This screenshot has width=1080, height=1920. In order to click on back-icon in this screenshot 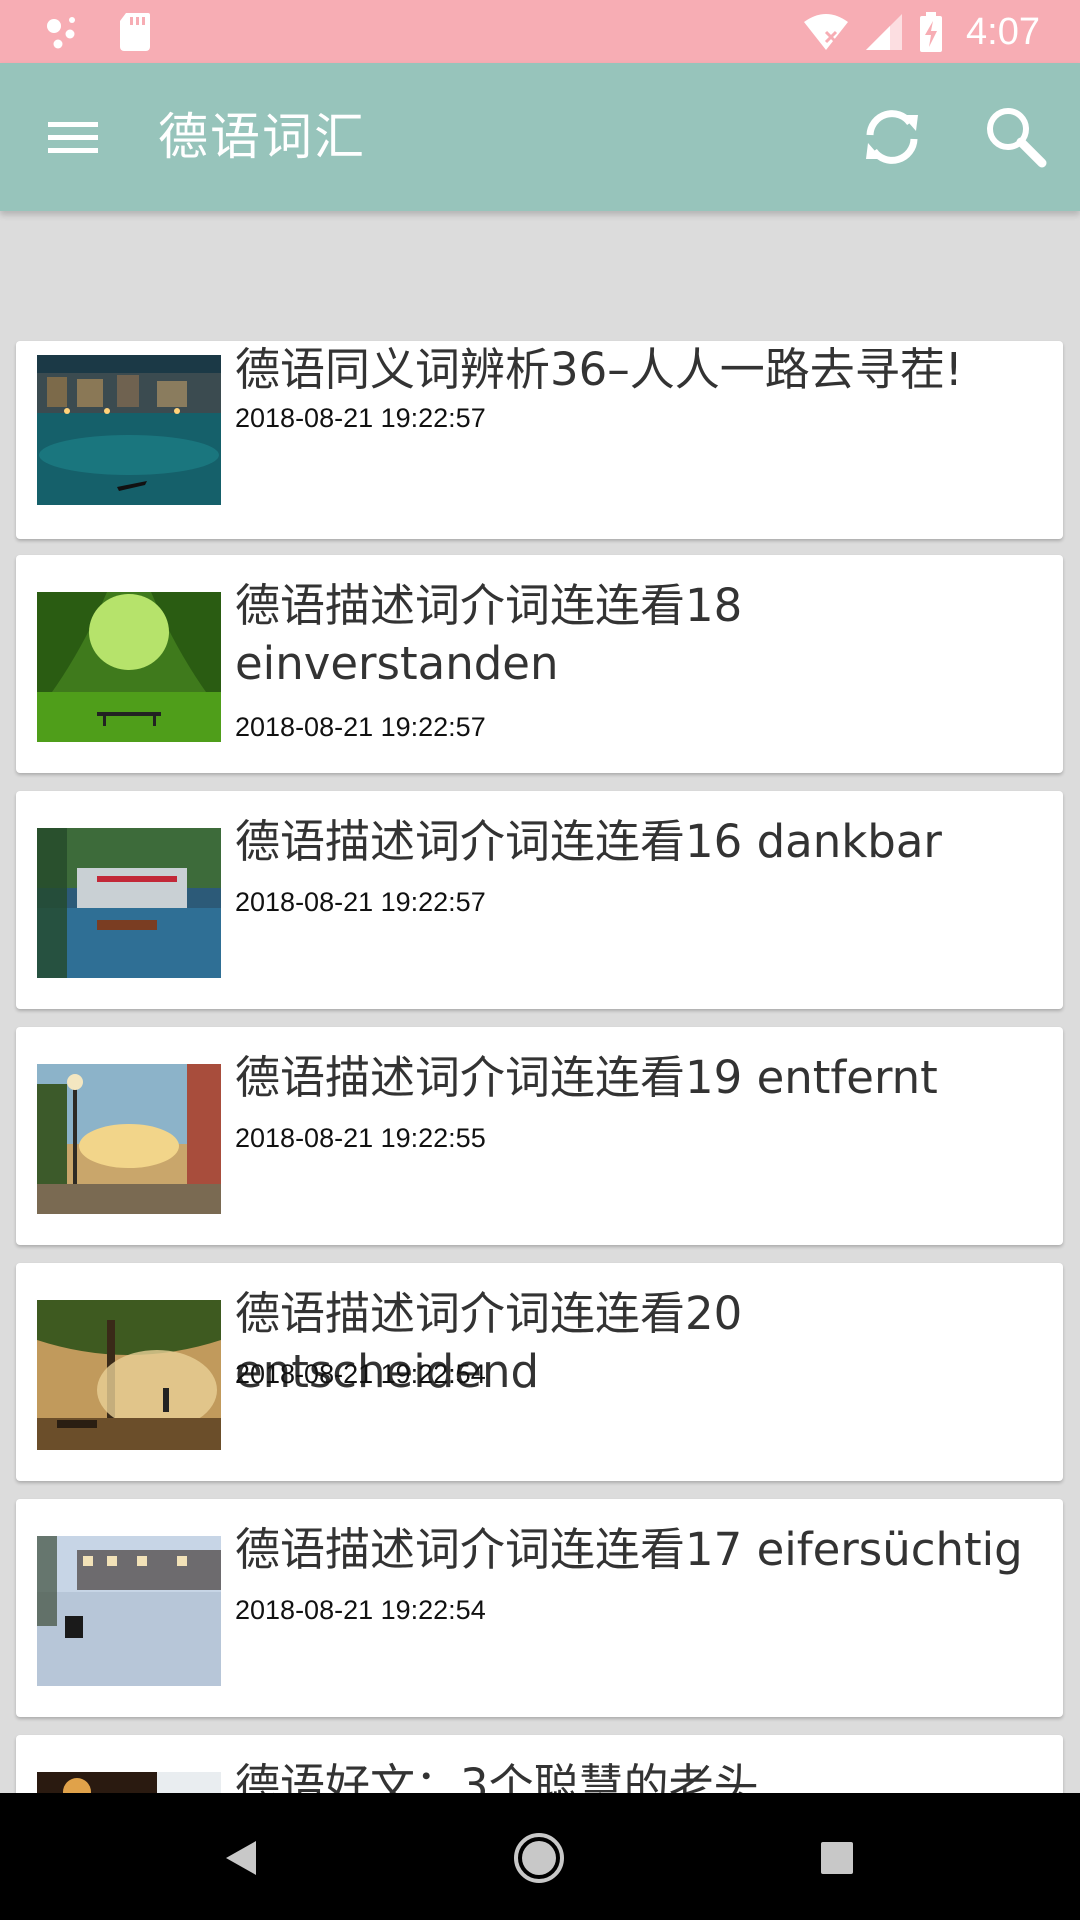, I will do `click(241, 1858)`.